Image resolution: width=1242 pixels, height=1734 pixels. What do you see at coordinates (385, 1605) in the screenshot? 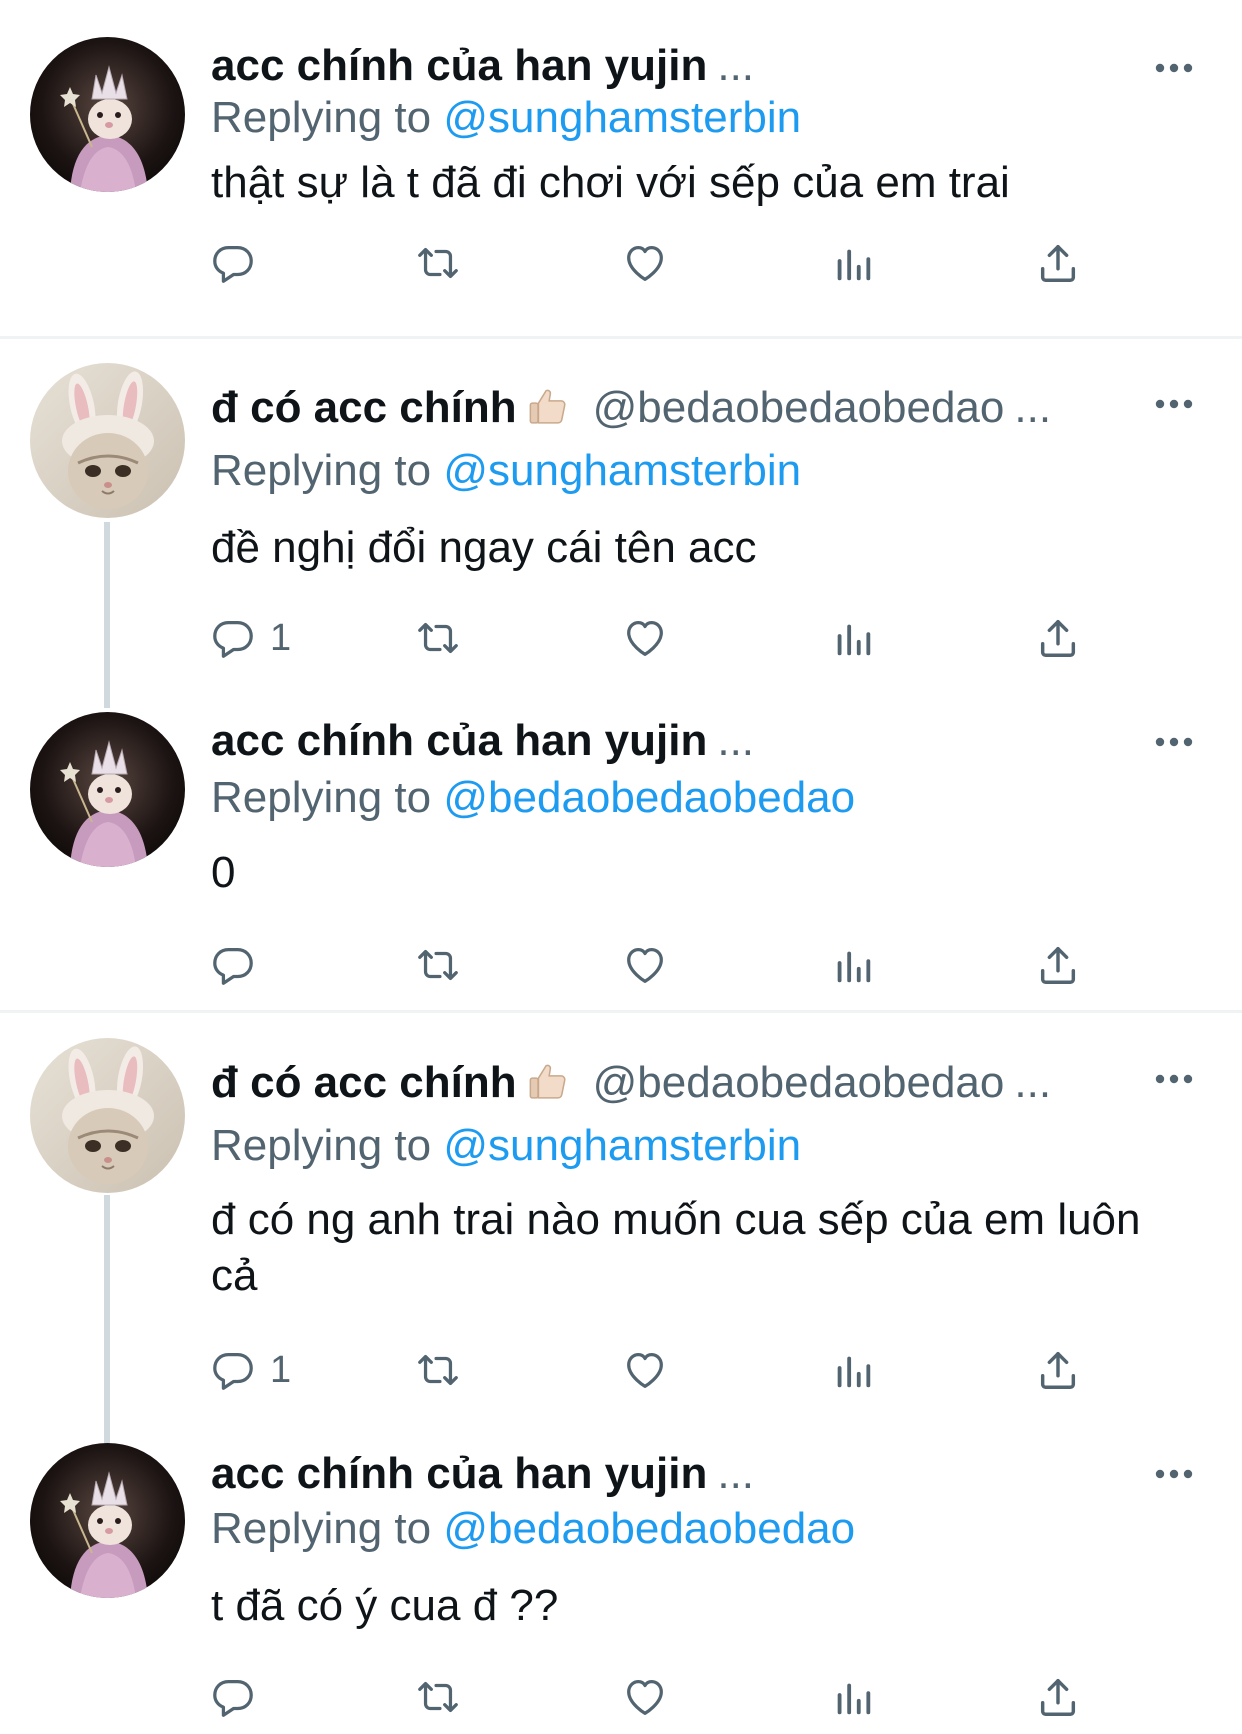
I see `tweet-text: t đã có ý cua đ ??` at bounding box center [385, 1605].